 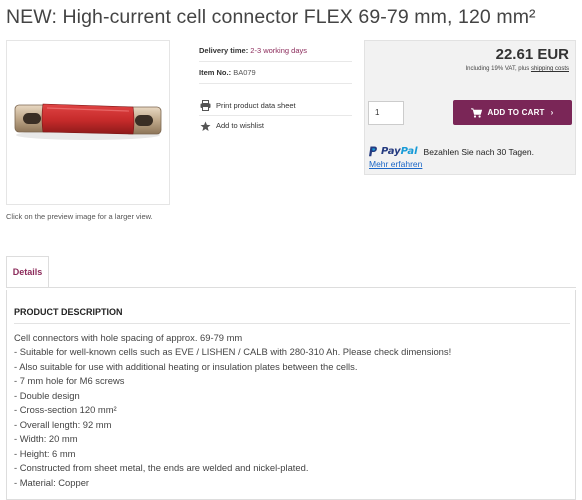 What do you see at coordinates (395, 164) in the screenshot?
I see `paypal-more-link: Mehr erfahren` at bounding box center [395, 164].